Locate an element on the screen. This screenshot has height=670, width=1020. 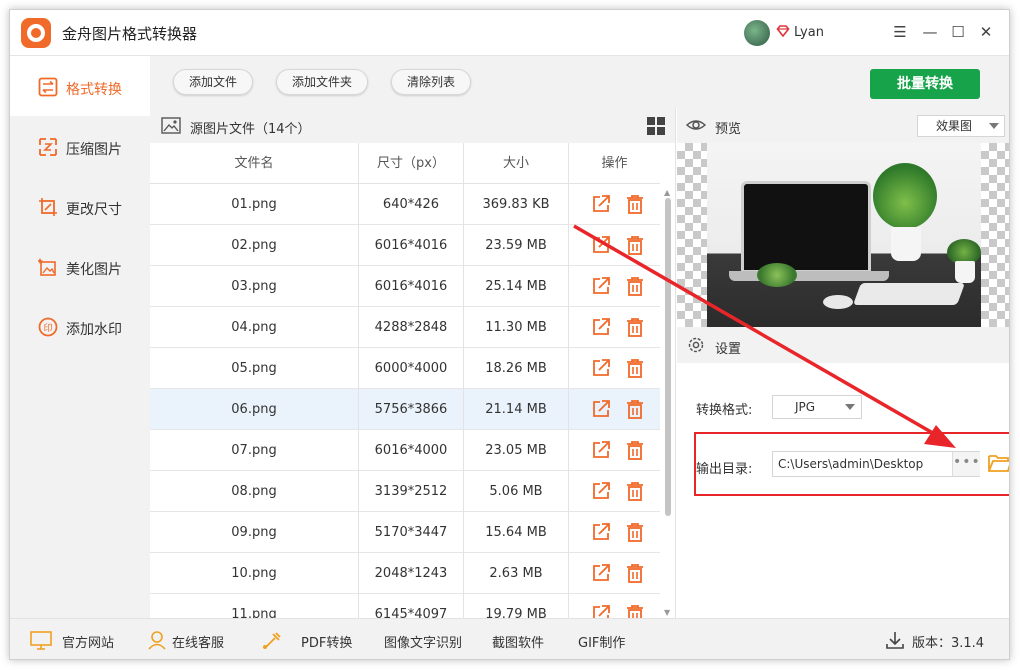
table-row: 09.png 5170*3447 15.64 MB is located at coordinates (405, 532).